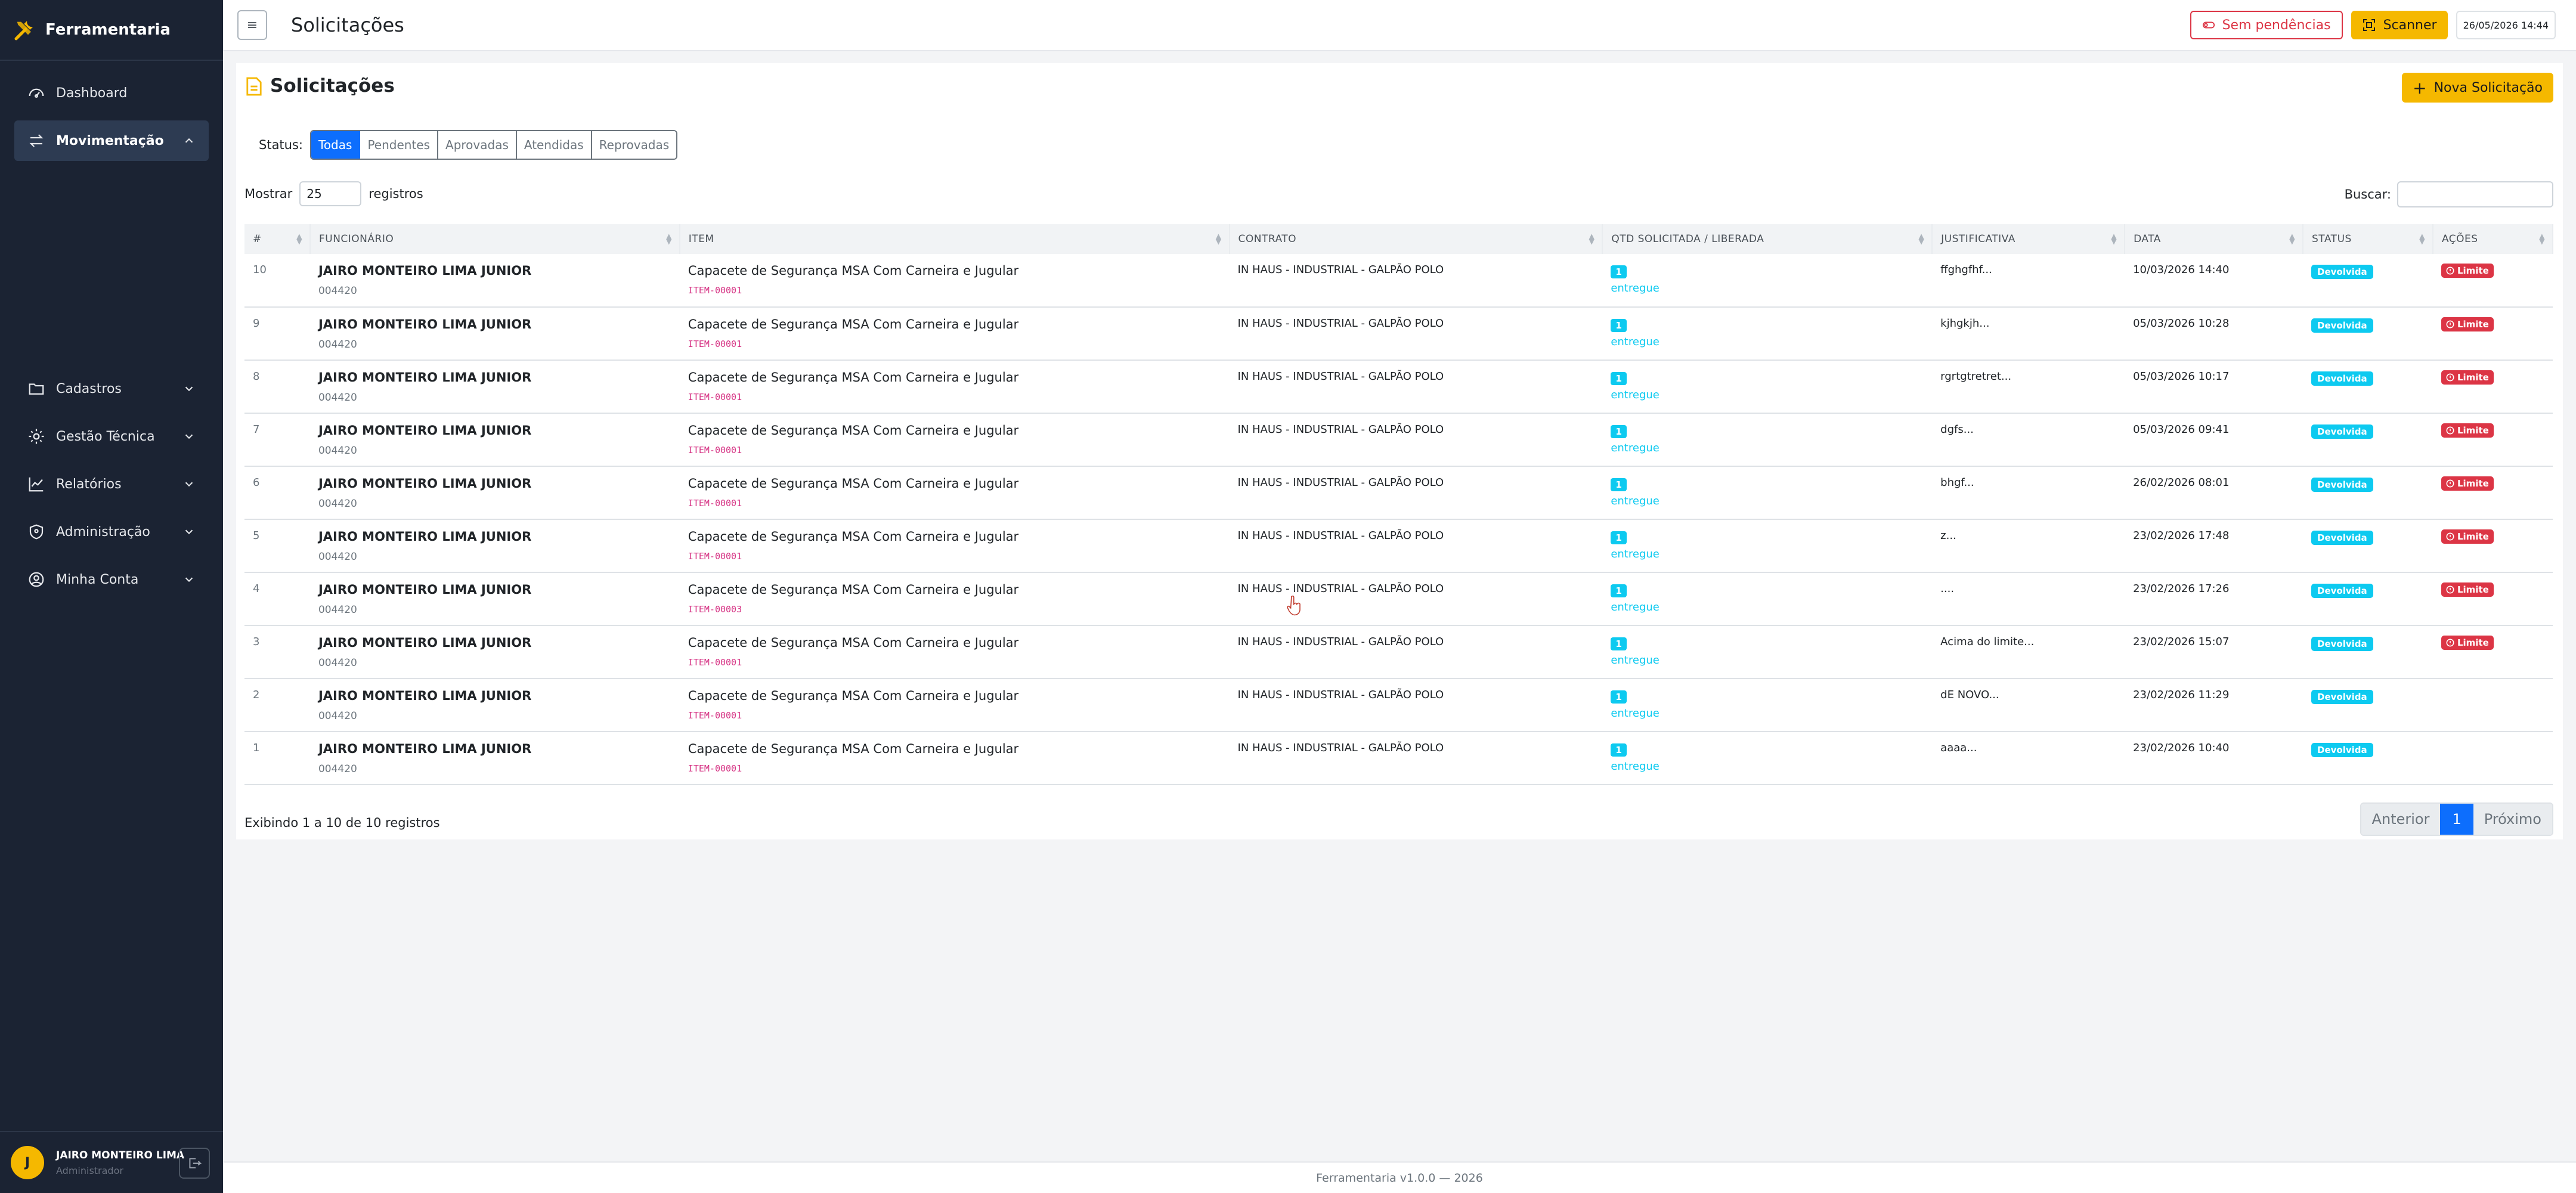 This screenshot has width=2576, height=1193. What do you see at coordinates (955, 239) in the screenshot?
I see `col-item: ITEM ▲ ▼` at bounding box center [955, 239].